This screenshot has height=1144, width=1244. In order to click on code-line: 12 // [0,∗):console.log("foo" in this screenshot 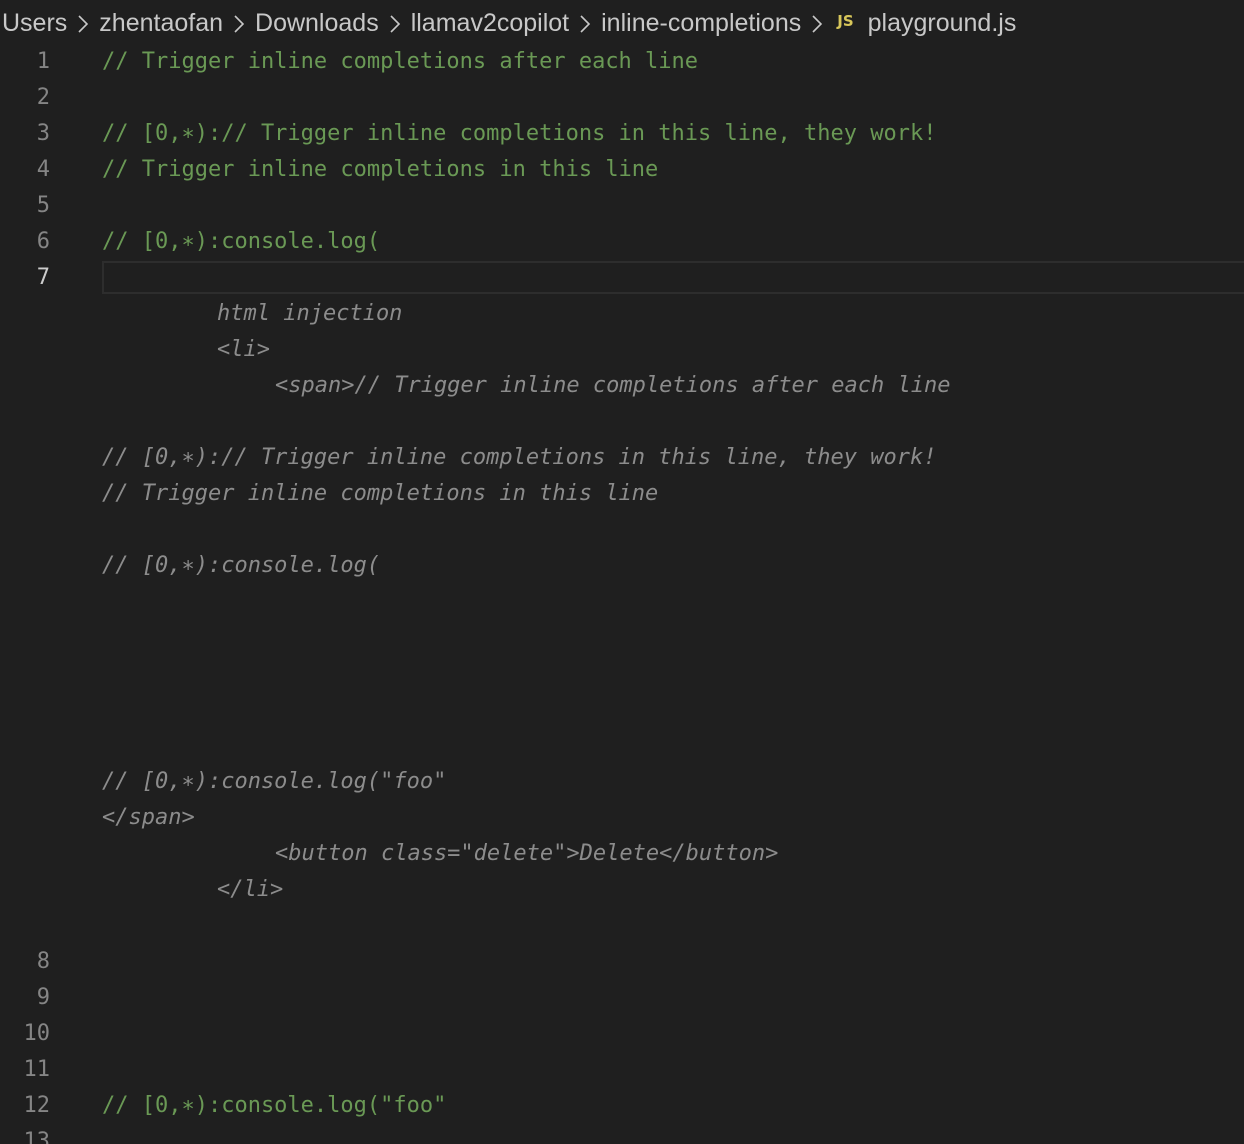, I will do `click(622, 1106)`.